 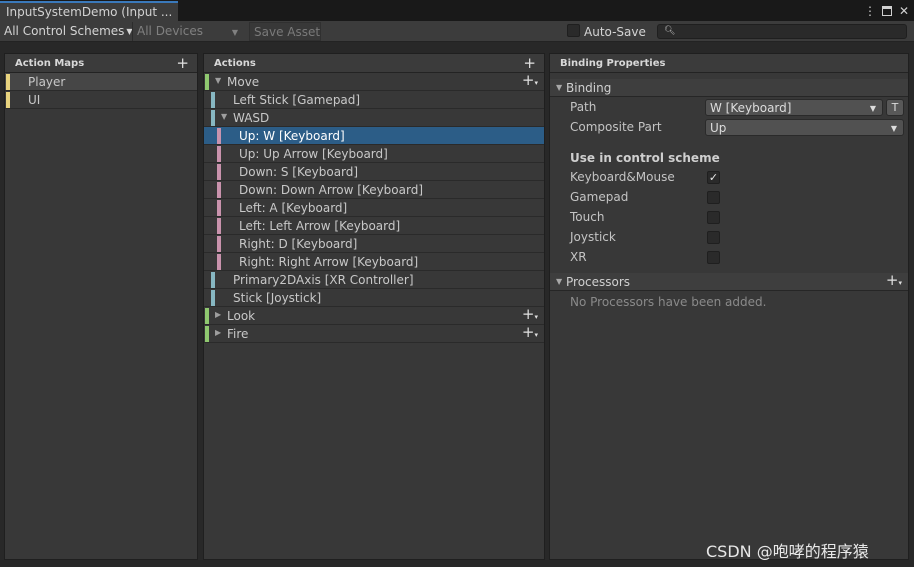 What do you see at coordinates (251, 118) in the screenshot?
I see `composite-label: WASD` at bounding box center [251, 118].